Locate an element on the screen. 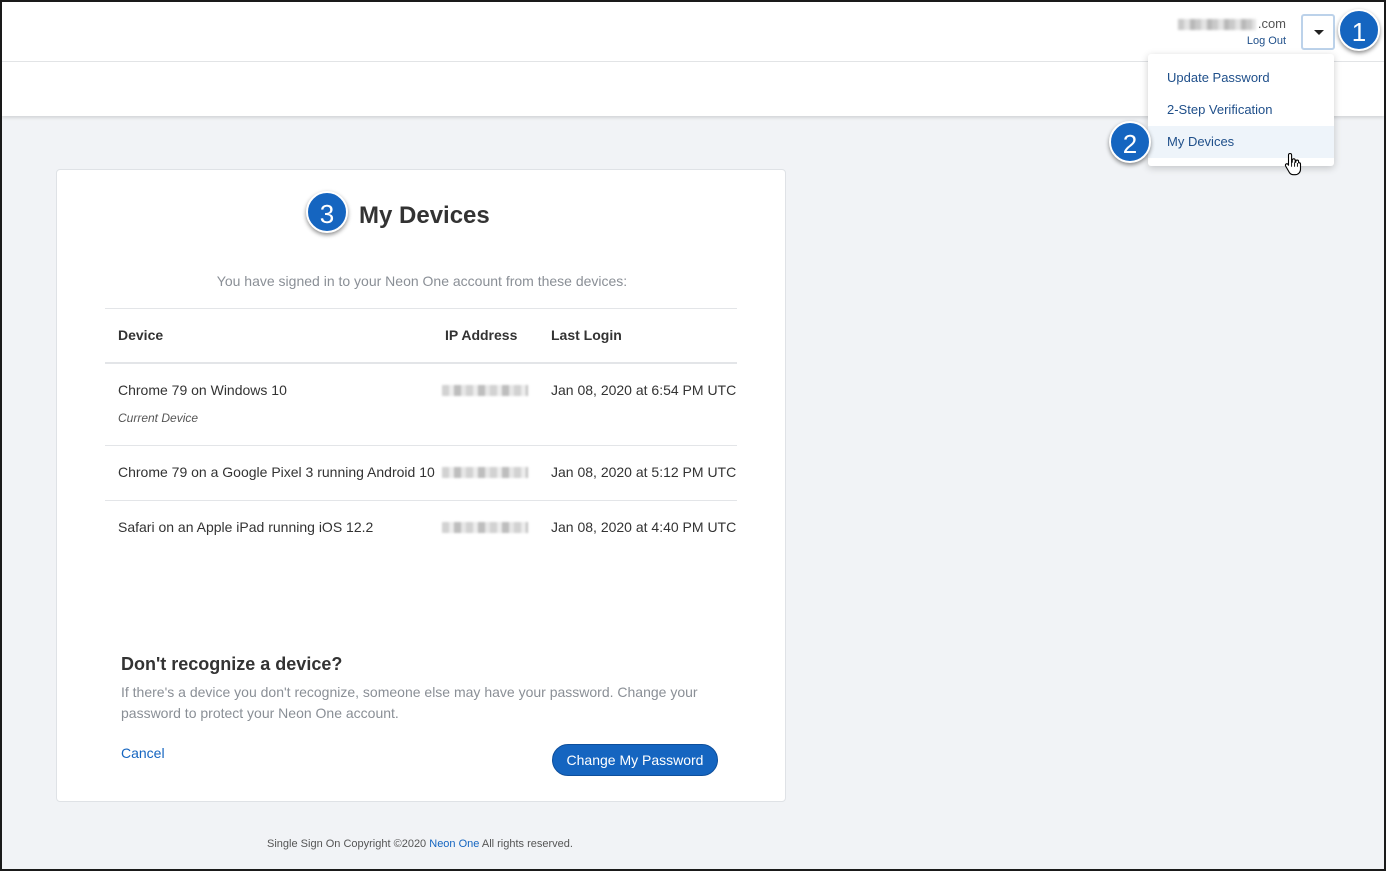 The height and width of the screenshot is (871, 1386). footer-rights: All rights reserved. is located at coordinates (527, 844).